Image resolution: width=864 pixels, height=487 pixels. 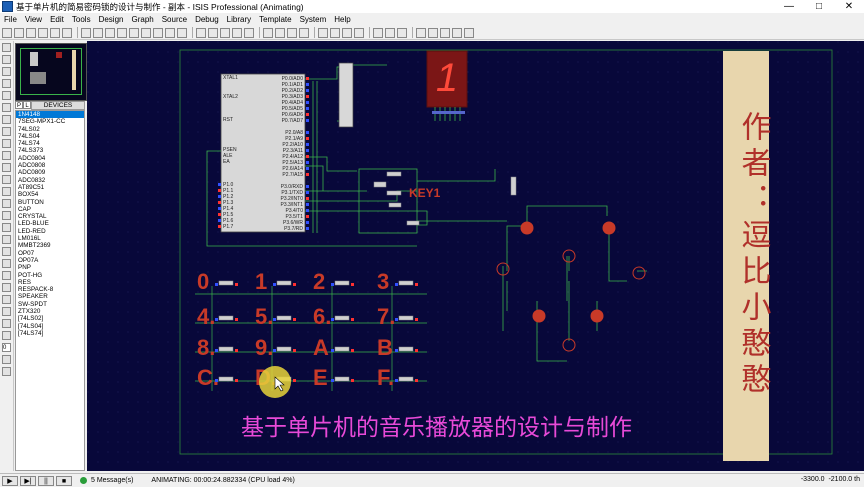 What do you see at coordinates (469, 32) in the screenshot?
I see `ares-icon` at bounding box center [469, 32].